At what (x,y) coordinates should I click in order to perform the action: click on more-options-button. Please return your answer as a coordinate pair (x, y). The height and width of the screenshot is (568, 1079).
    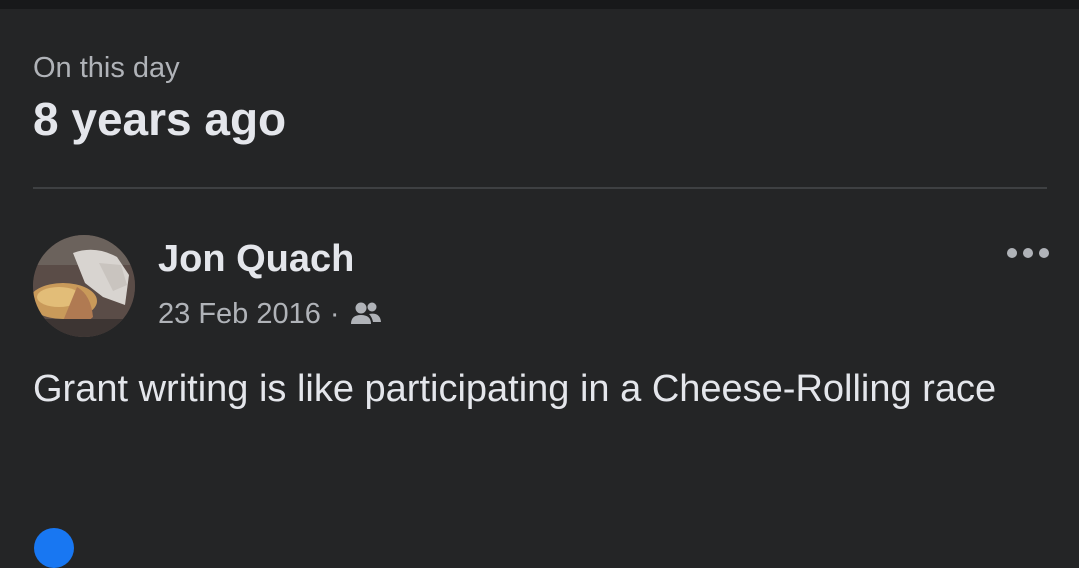
    Looking at the image, I should click on (1028, 253).